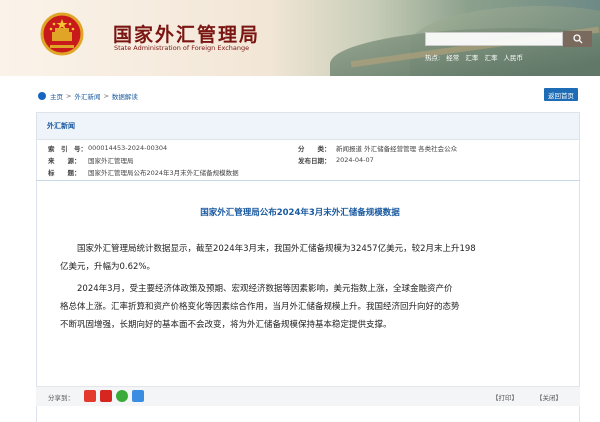 Image resolution: width=600 pixels, height=422 pixels. I want to click on meta-category-value: 新闻报道 外汇储备经营管理 各类社会公众, so click(397, 149).